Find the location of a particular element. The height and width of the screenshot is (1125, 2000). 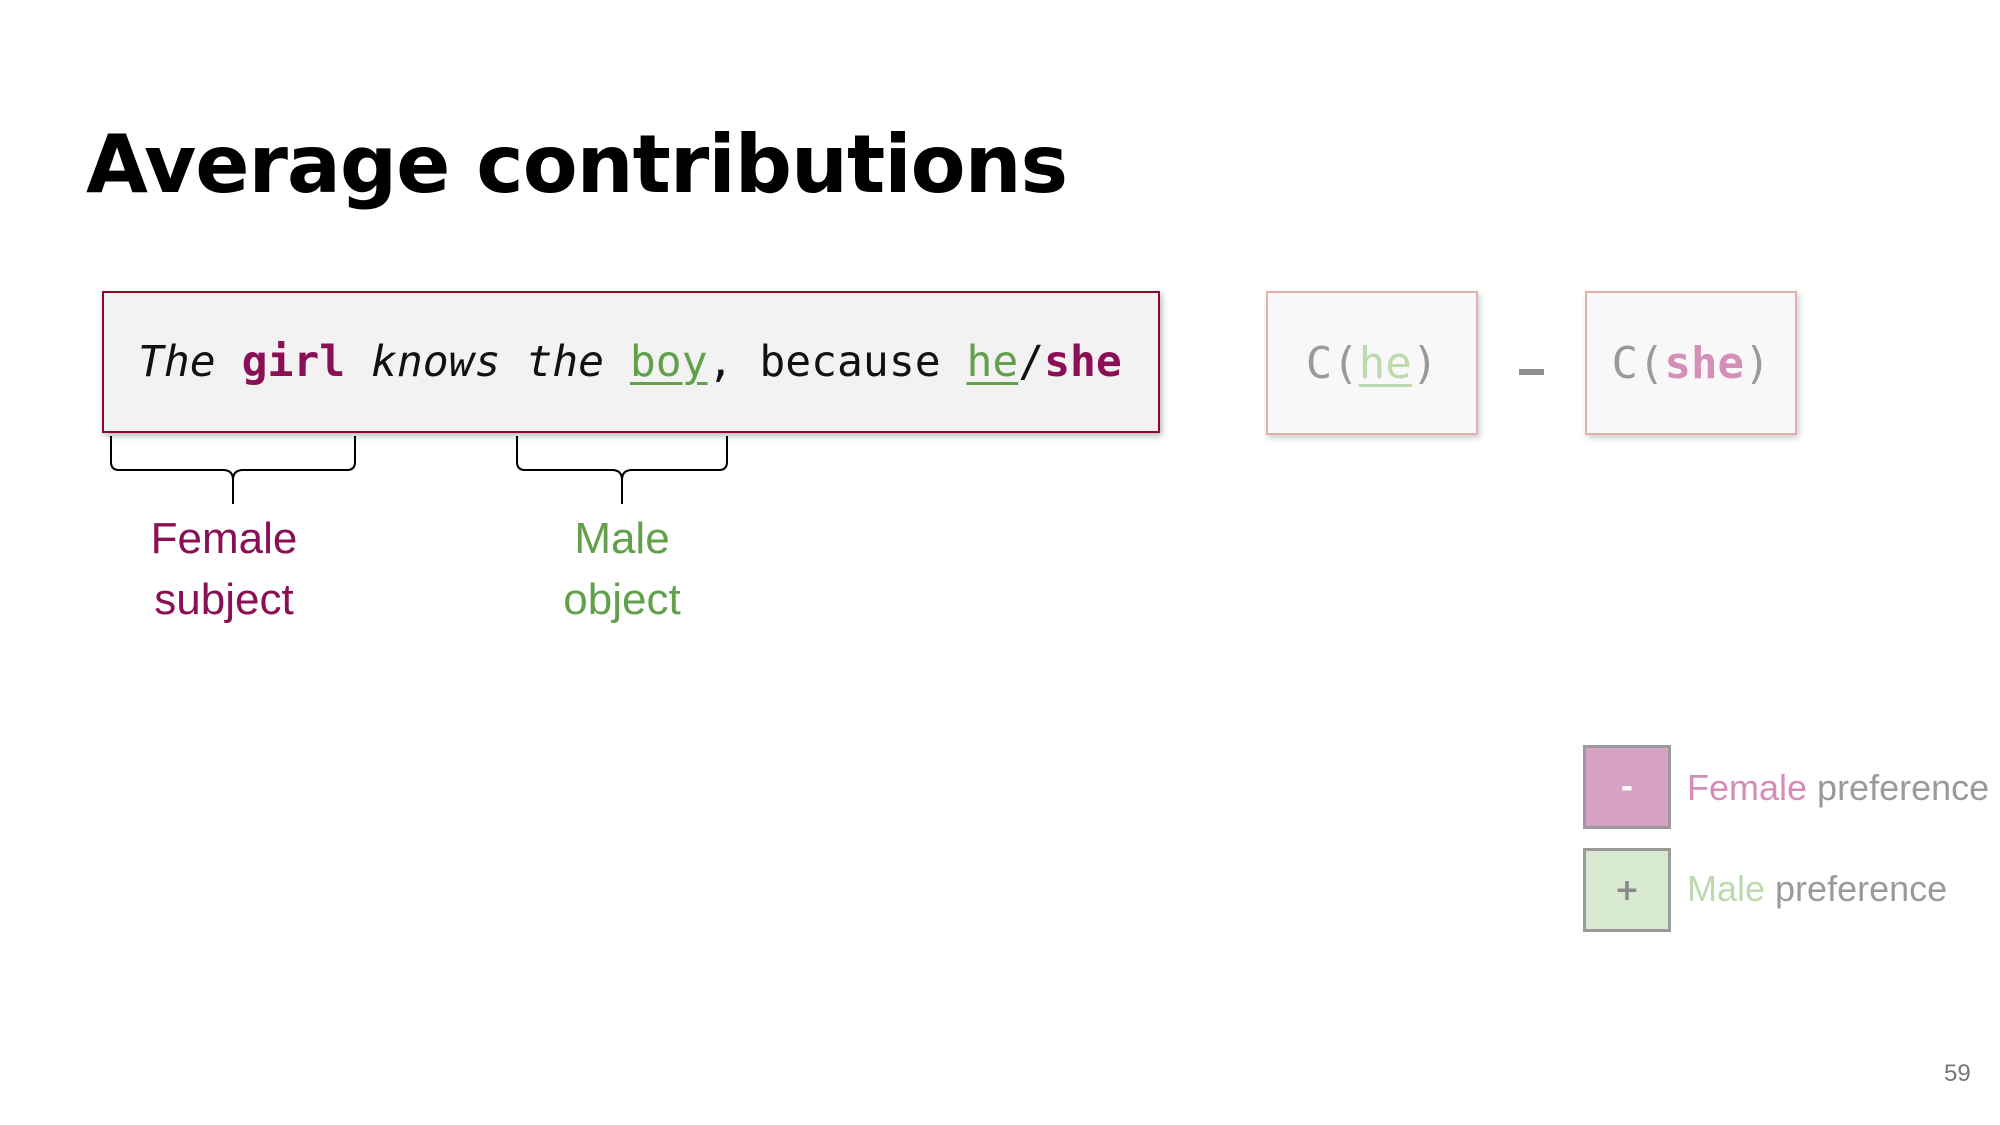

female-subject-label: Female subject is located at coordinates (224, 569).